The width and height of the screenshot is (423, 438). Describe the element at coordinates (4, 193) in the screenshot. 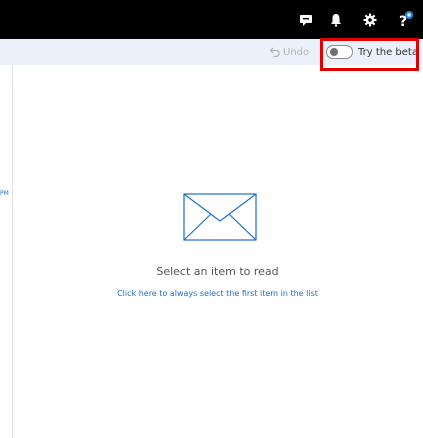

I see `message-time: PM` at that location.